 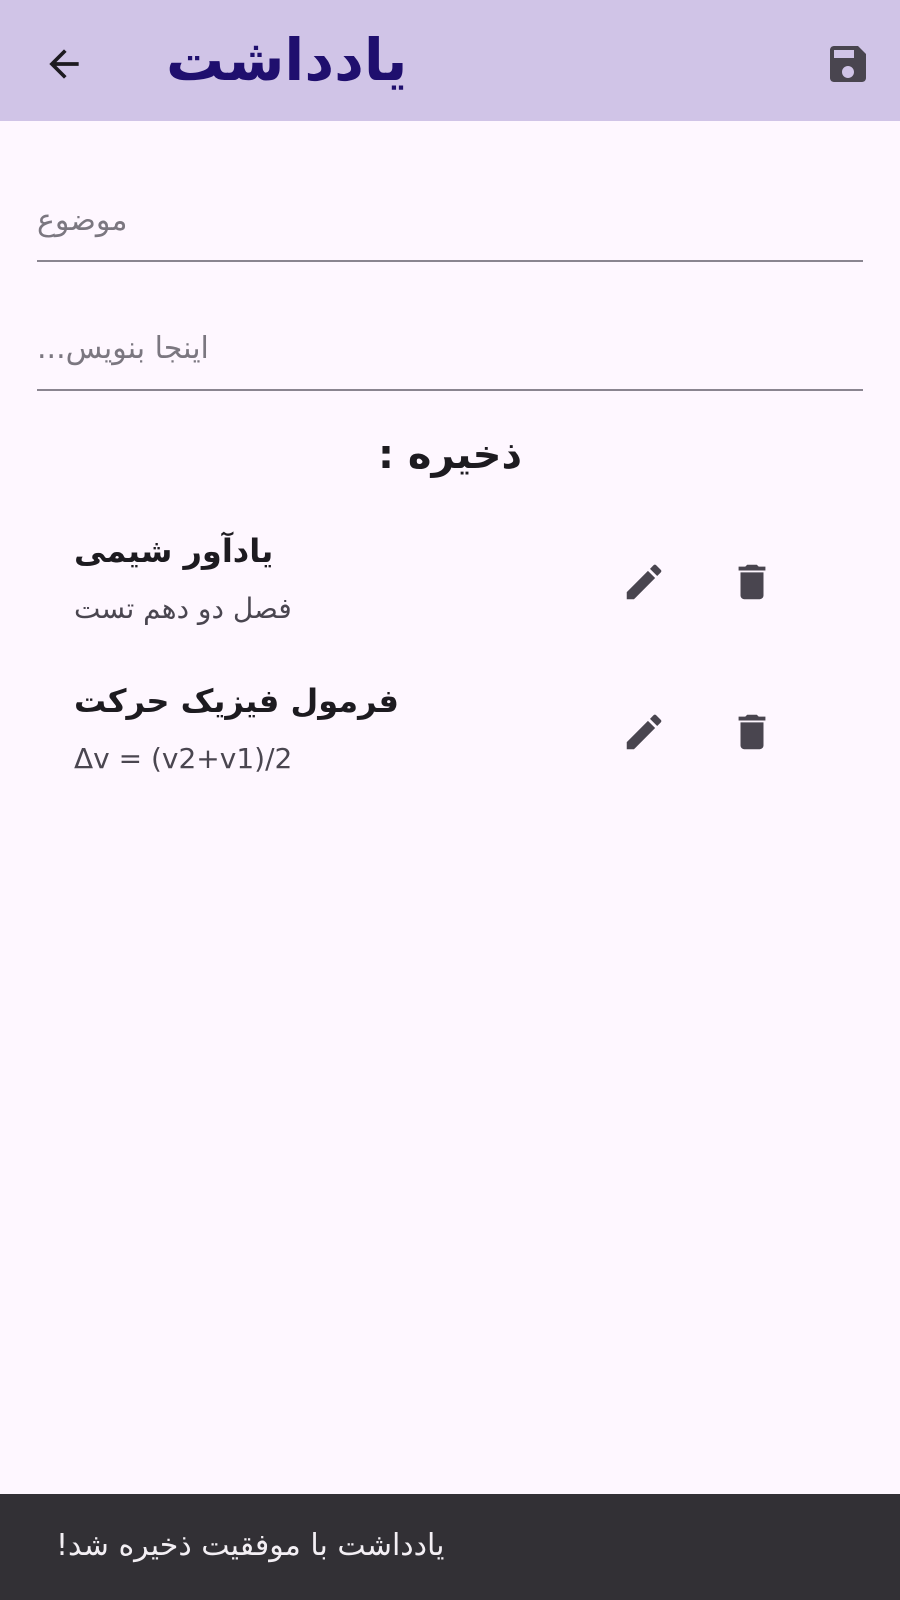 What do you see at coordinates (434, 587) in the screenshot?
I see `list-item: یادآور شیمی فصل دو دهم تست` at bounding box center [434, 587].